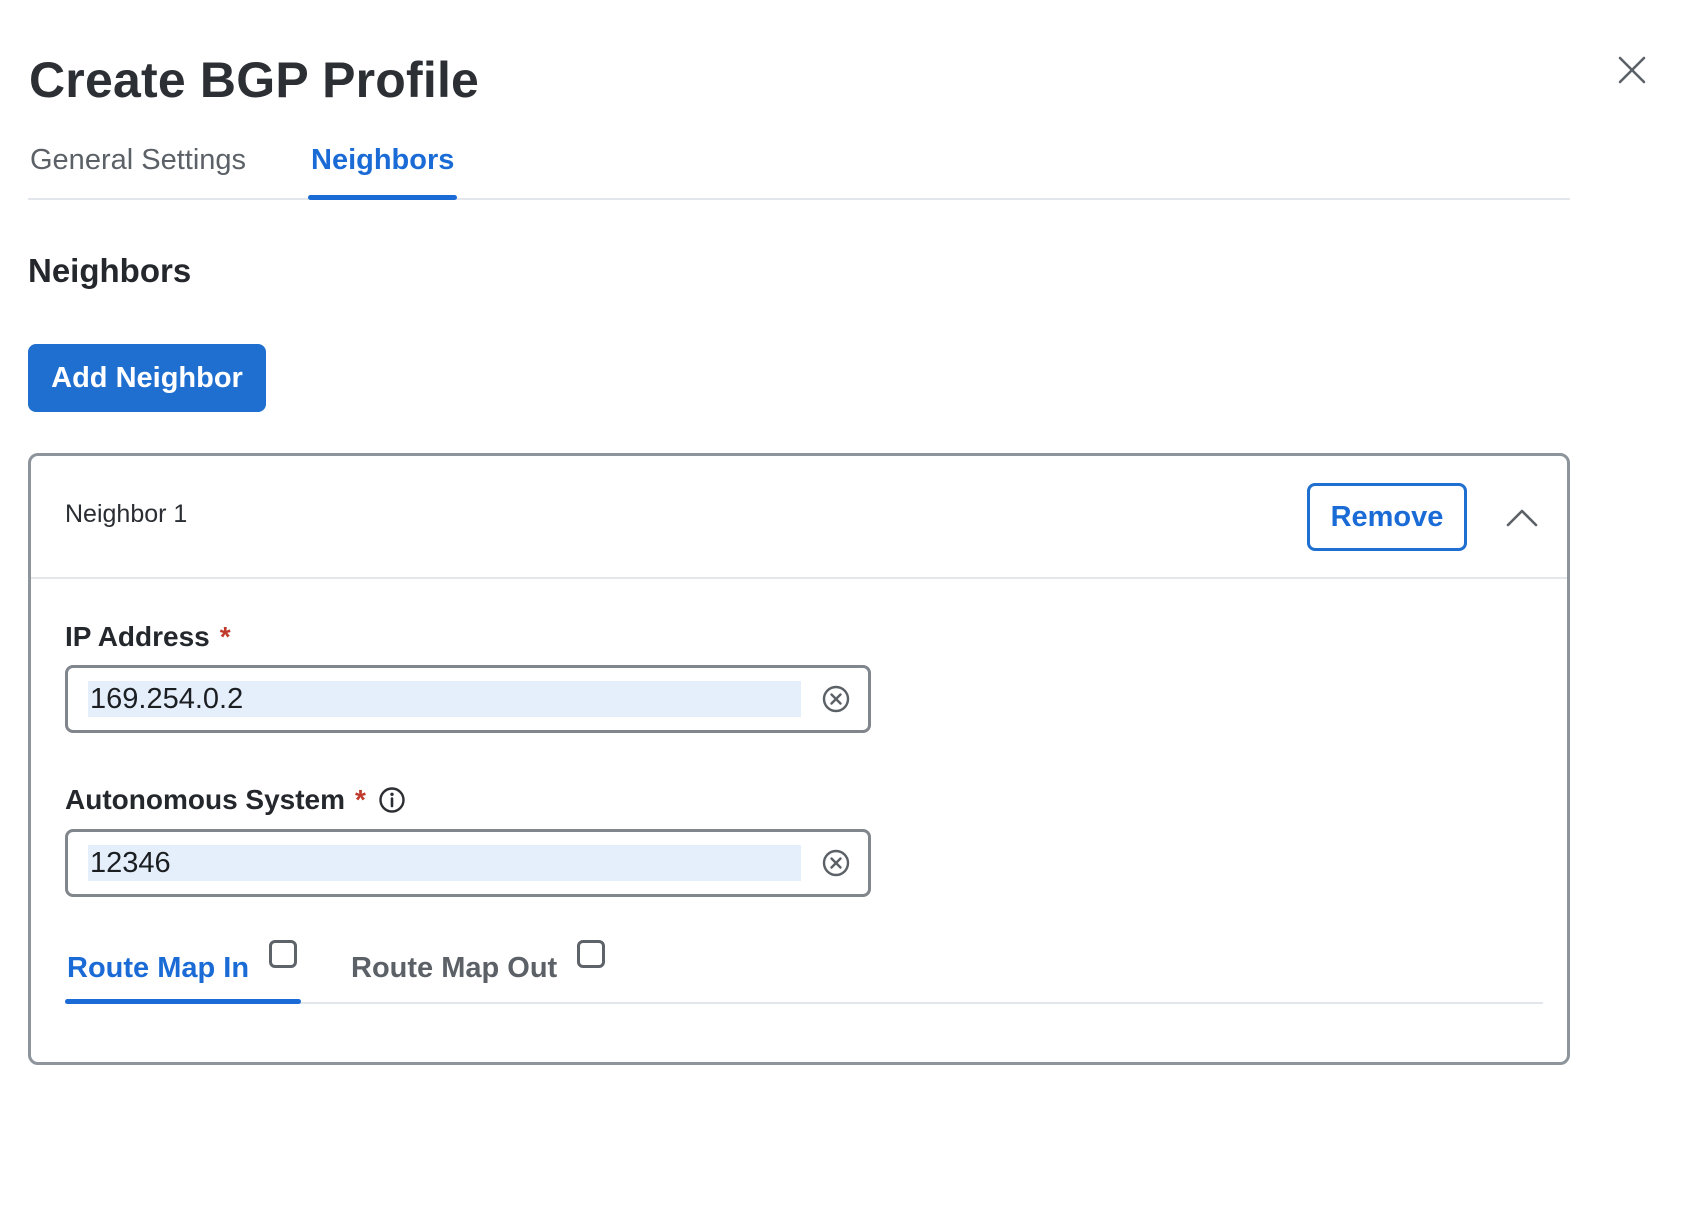 The height and width of the screenshot is (1212, 1682). What do you see at coordinates (454, 968) in the screenshot?
I see `route-map-out-label: Route Map Out` at bounding box center [454, 968].